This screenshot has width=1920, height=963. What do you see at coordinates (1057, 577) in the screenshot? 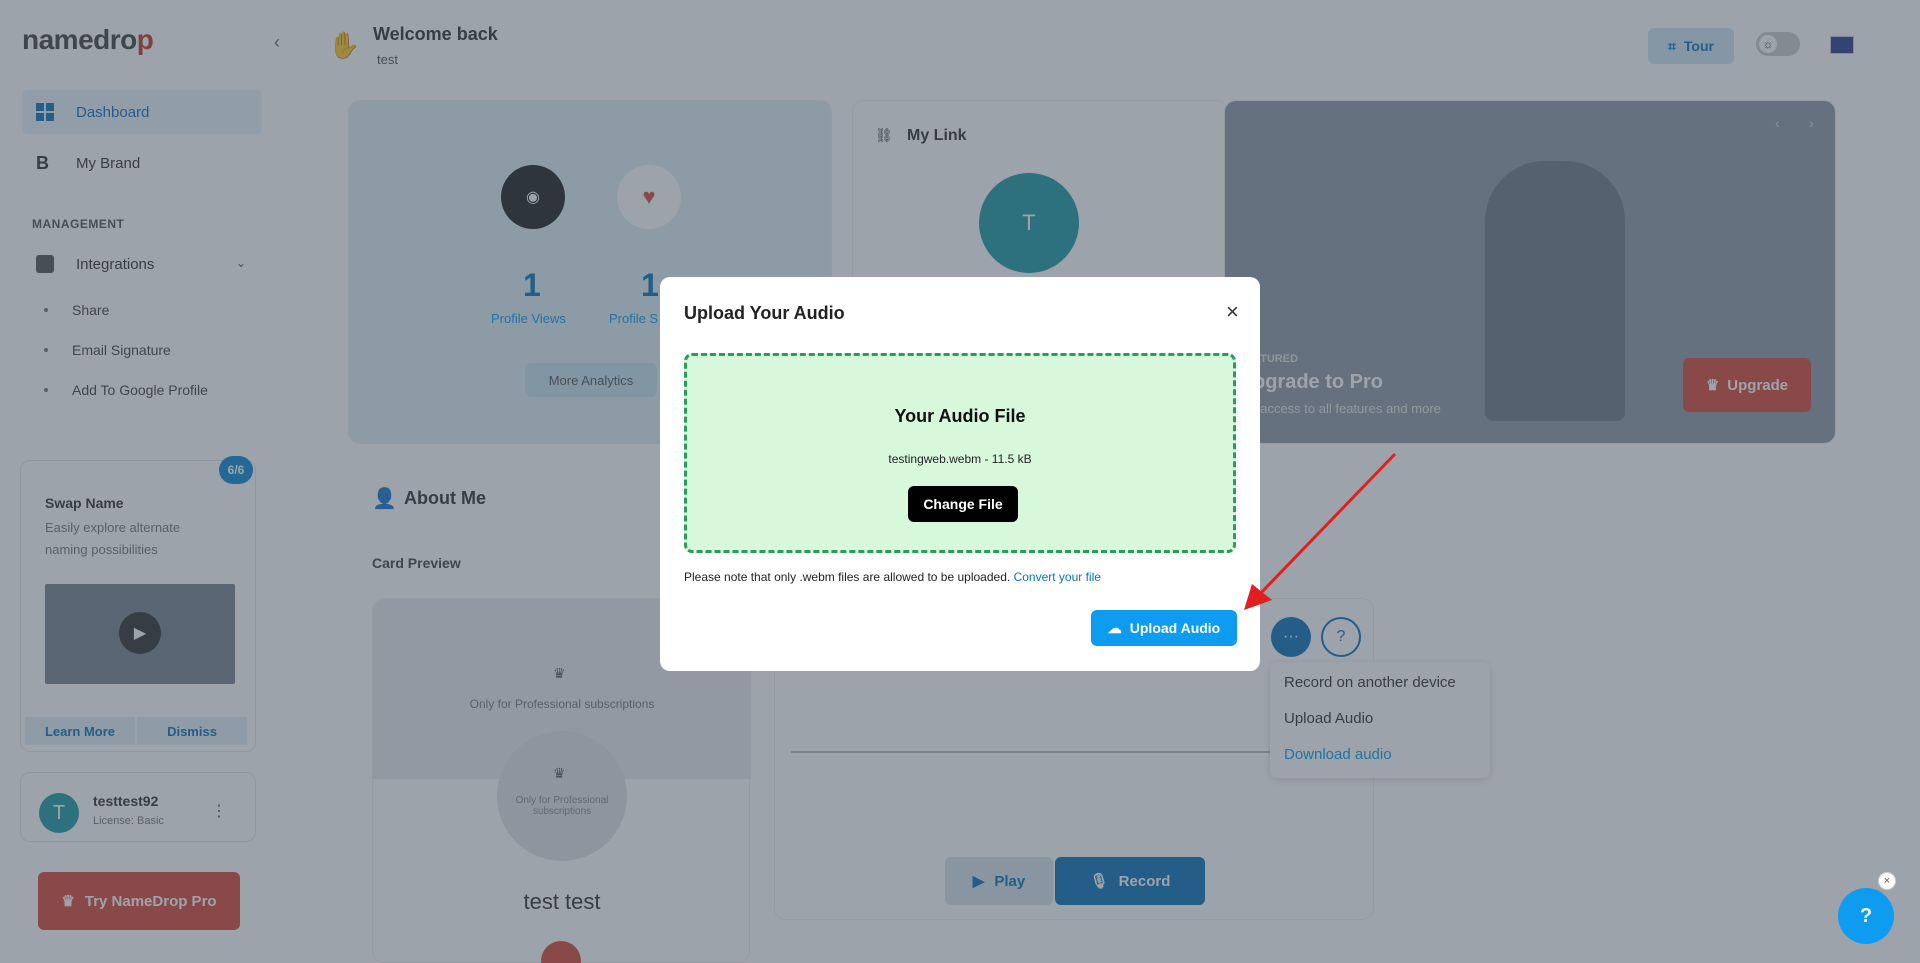
I see `convert-file-link: Convert your file` at bounding box center [1057, 577].